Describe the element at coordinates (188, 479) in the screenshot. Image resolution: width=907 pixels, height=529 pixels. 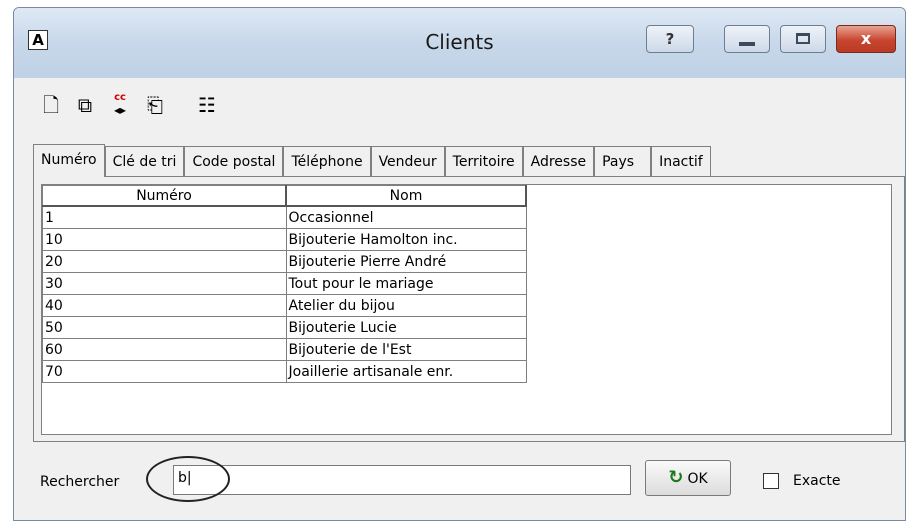
I see `highlight-circle` at that location.